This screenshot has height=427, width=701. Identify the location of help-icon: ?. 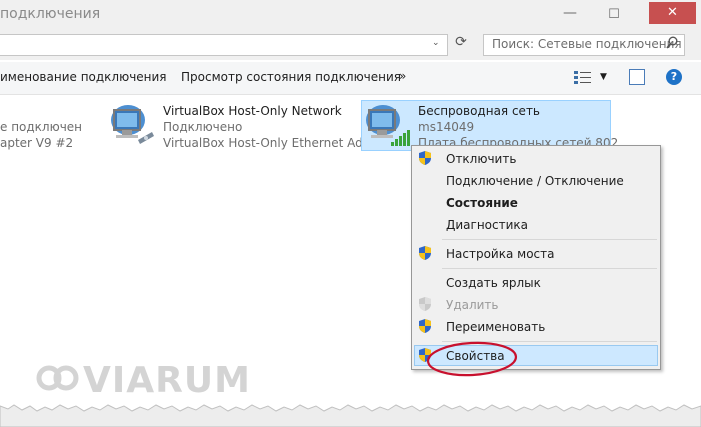
(674, 77).